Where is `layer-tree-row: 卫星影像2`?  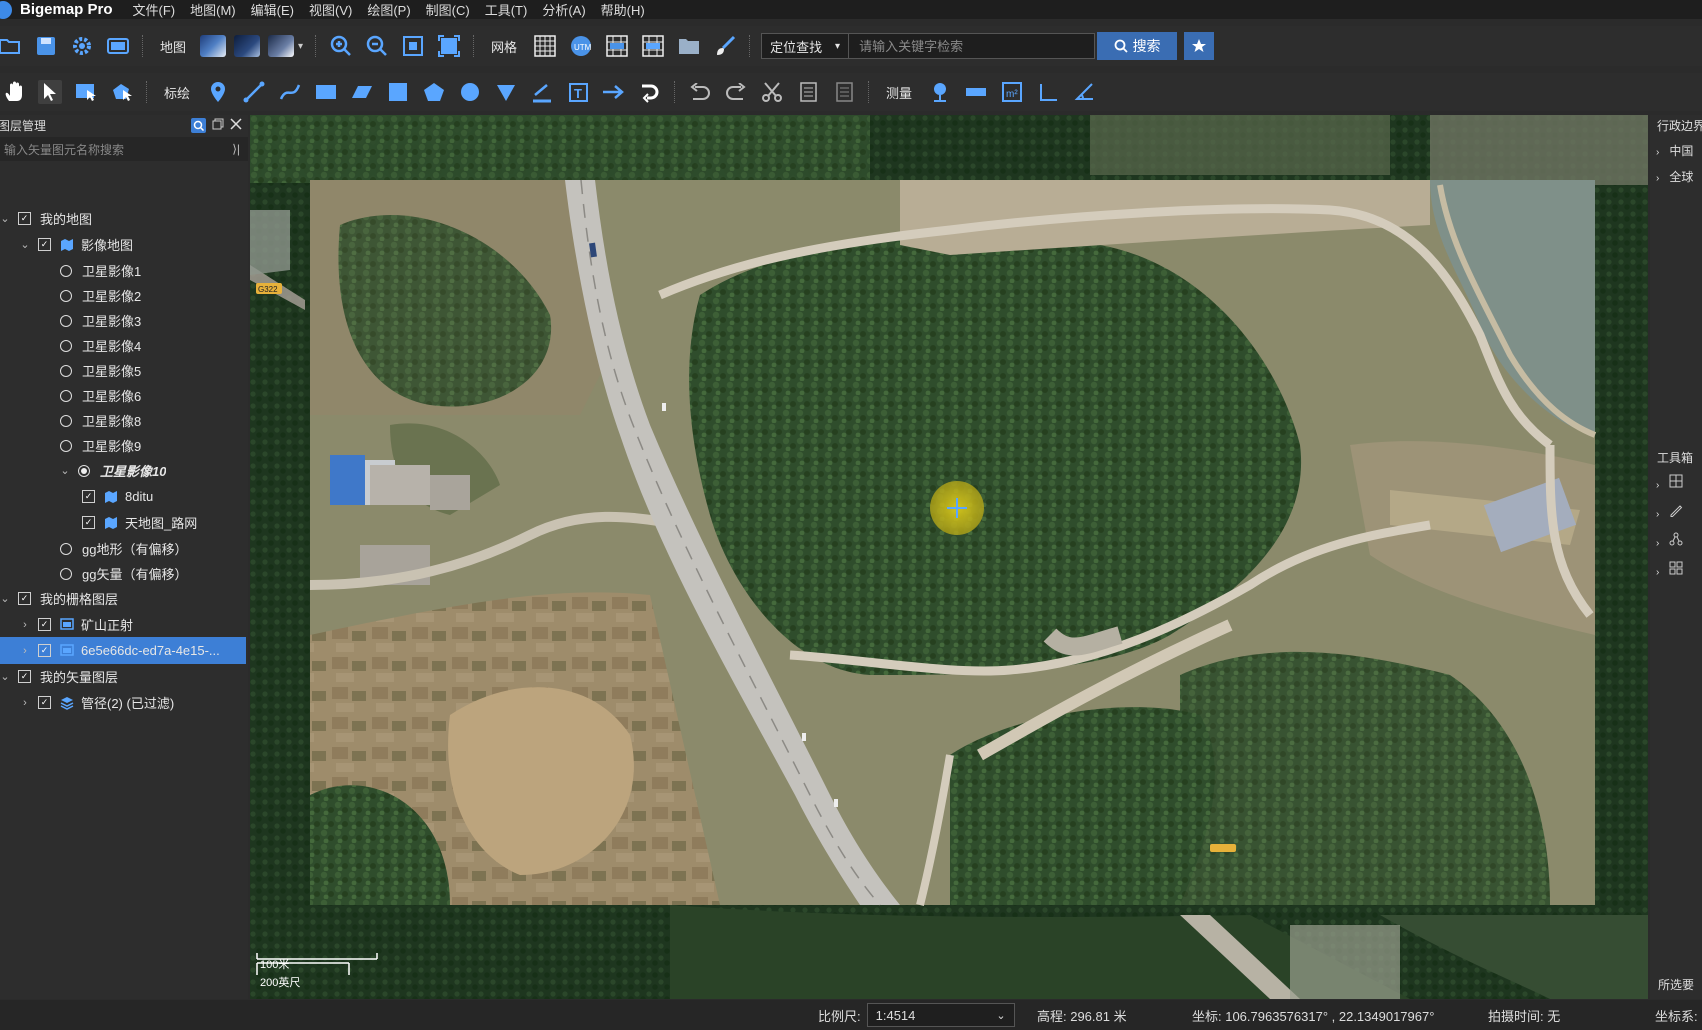
layer-tree-row: 卫星影像2 is located at coordinates (123, 295).